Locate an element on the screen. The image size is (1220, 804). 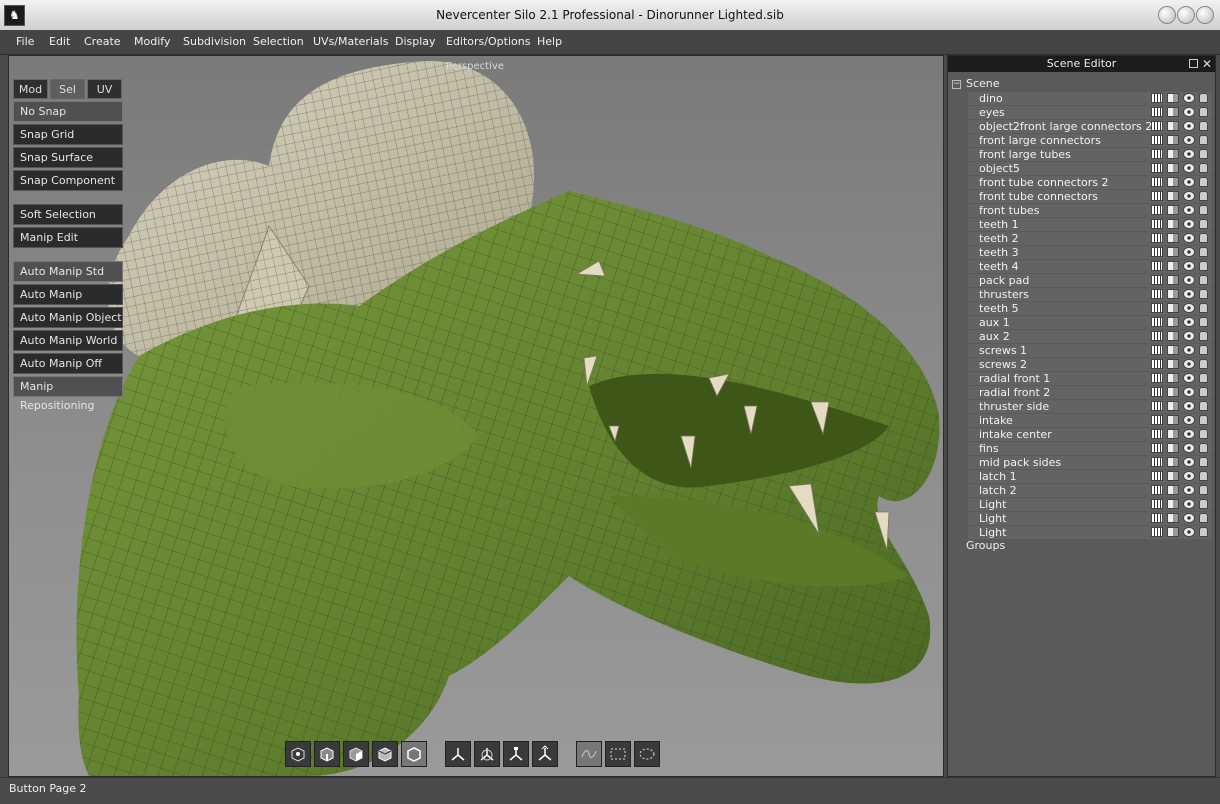
no-snap-button: No Snap is located at coordinates (68, 111).